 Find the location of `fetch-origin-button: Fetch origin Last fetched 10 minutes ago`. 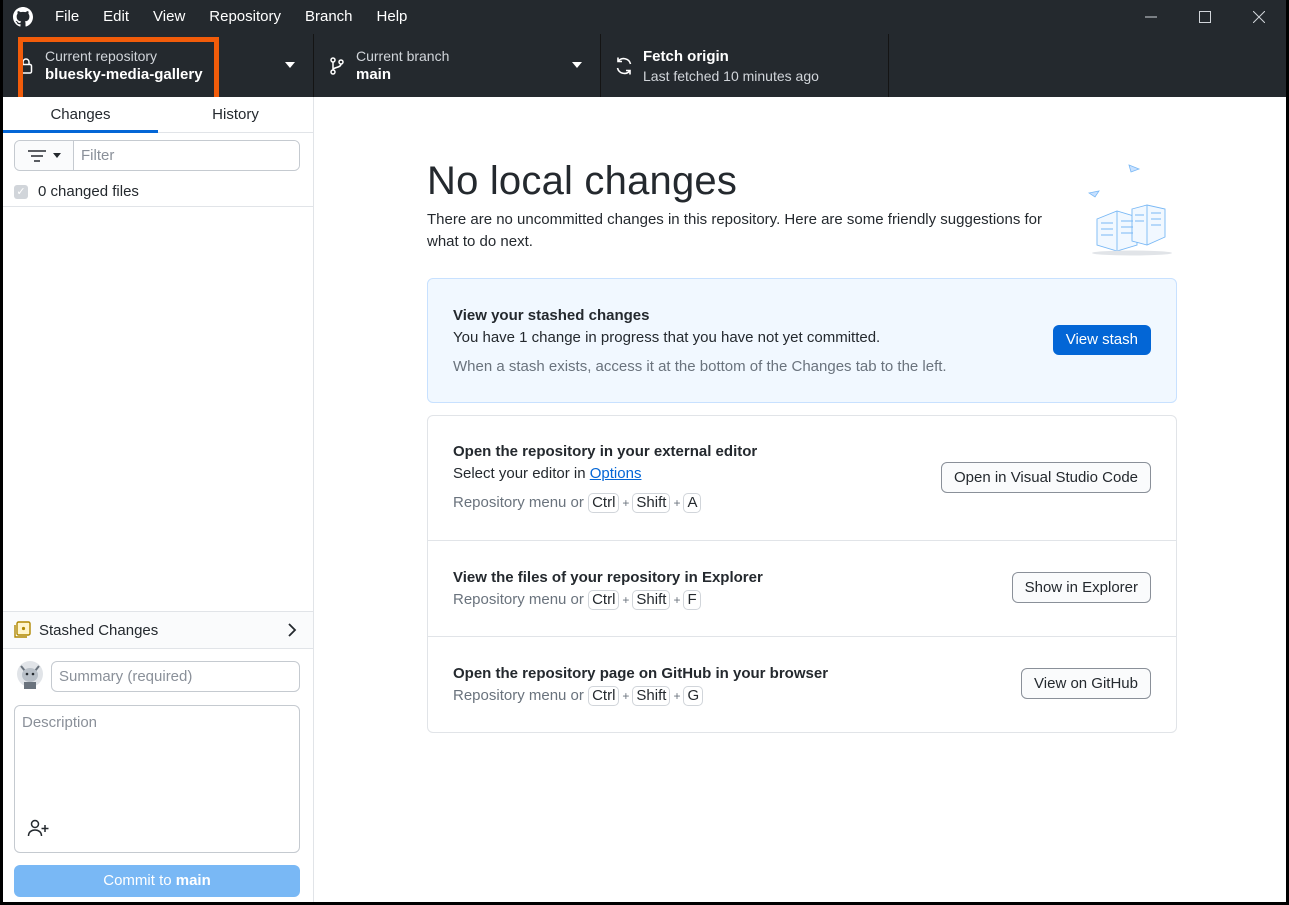

fetch-origin-button: Fetch origin Last fetched 10 minutes ago is located at coordinates (745, 65).